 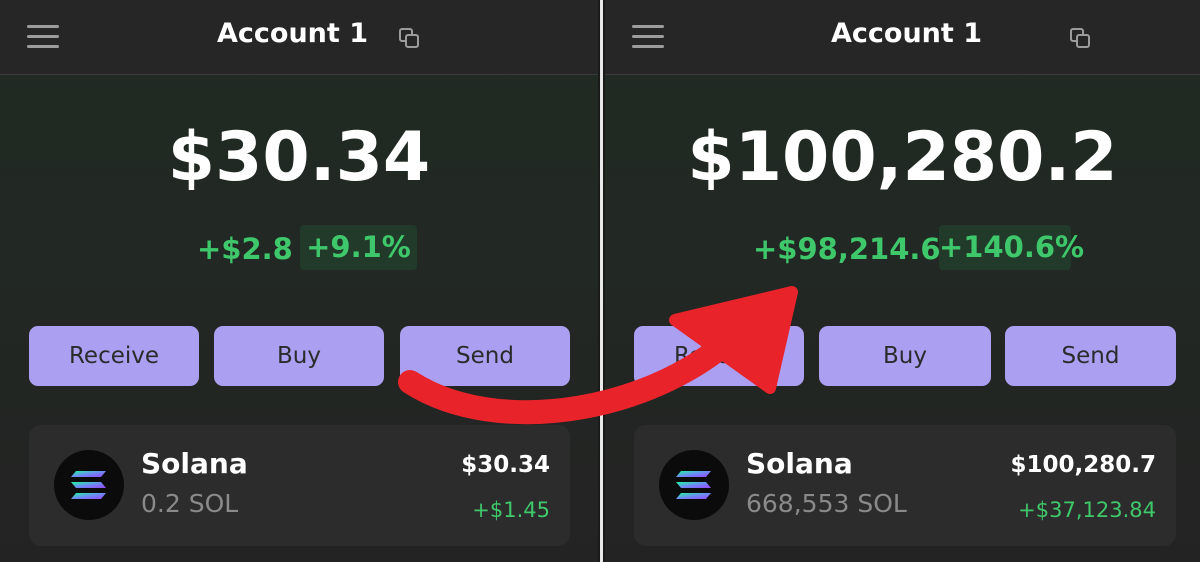 What do you see at coordinates (505, 465) in the screenshot?
I see `token-value: $30.34` at bounding box center [505, 465].